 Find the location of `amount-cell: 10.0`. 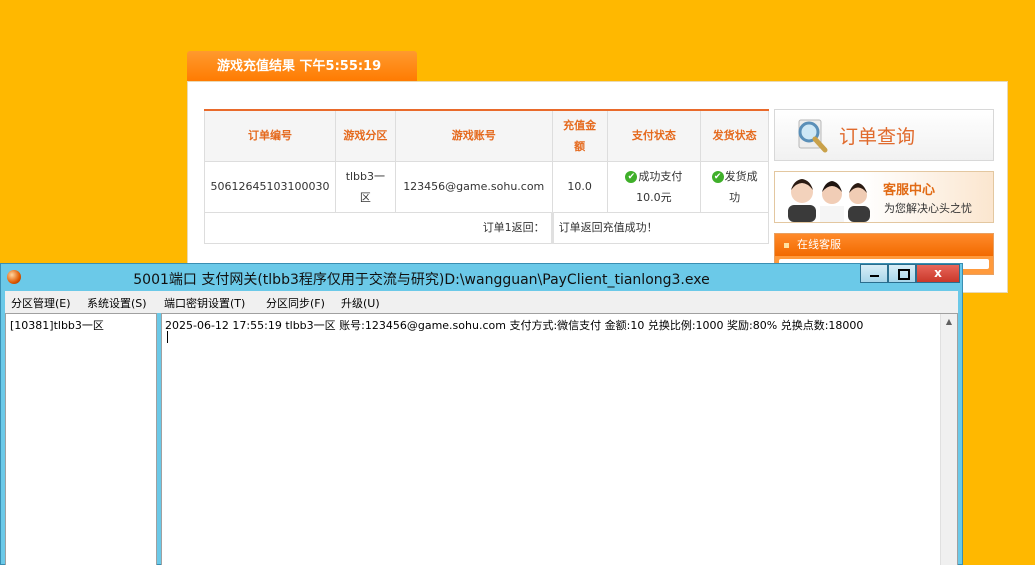

amount-cell: 10.0 is located at coordinates (579, 186).